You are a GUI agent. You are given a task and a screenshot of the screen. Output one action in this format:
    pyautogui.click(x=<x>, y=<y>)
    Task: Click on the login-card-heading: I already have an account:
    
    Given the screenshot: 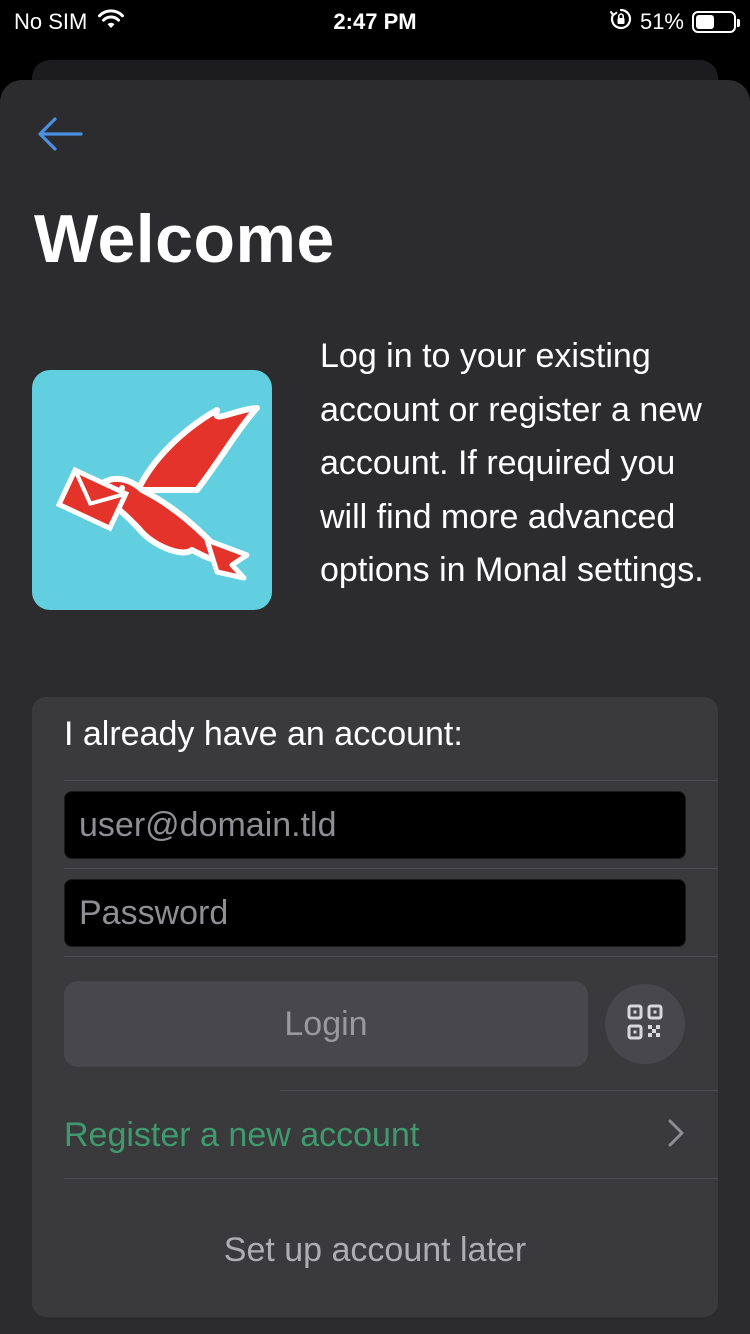 What is the action you would take?
    pyautogui.click(x=263, y=734)
    